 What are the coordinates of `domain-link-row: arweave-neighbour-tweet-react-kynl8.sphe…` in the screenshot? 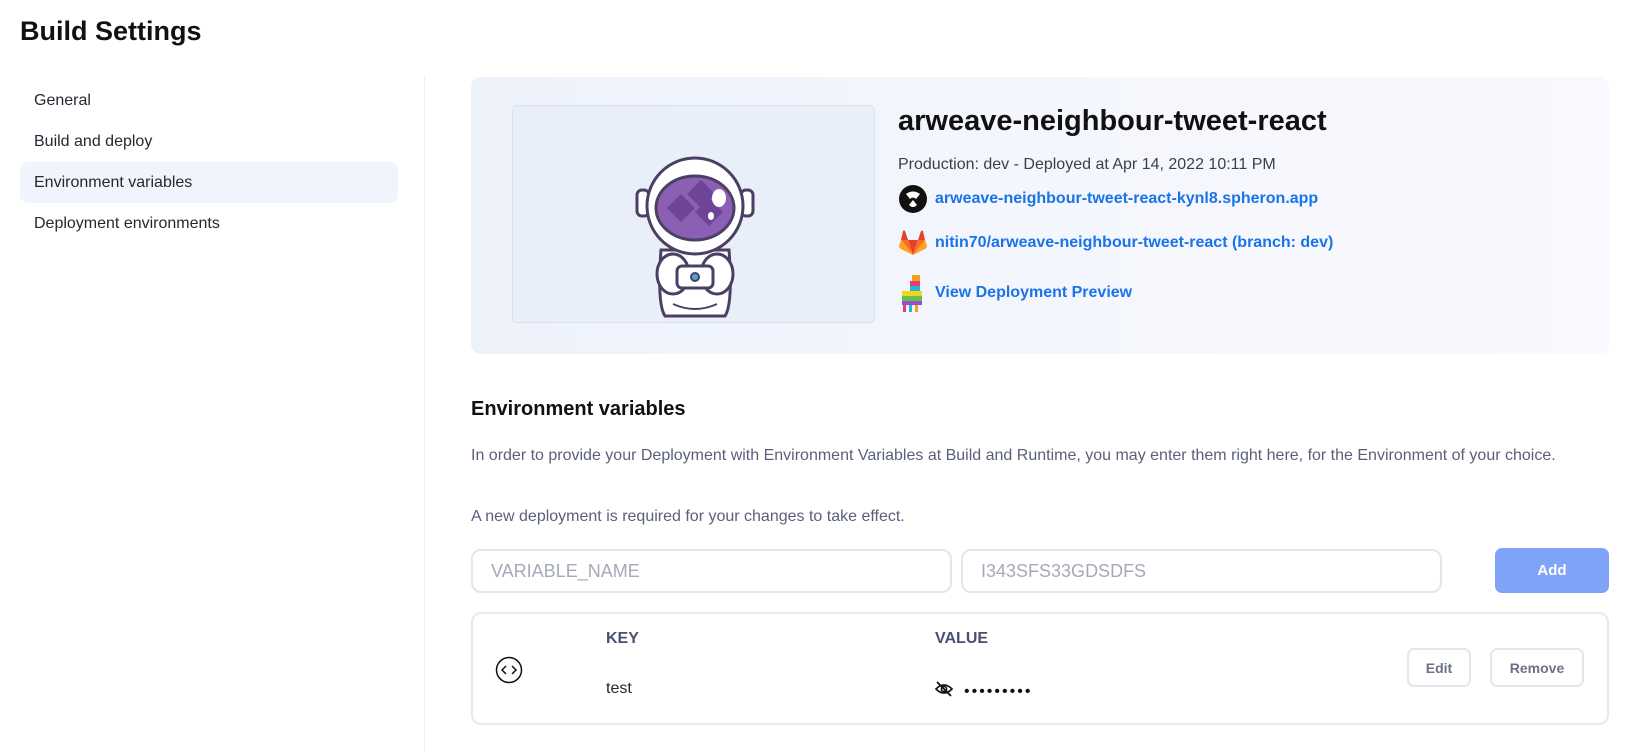 It's located at (1108, 198).